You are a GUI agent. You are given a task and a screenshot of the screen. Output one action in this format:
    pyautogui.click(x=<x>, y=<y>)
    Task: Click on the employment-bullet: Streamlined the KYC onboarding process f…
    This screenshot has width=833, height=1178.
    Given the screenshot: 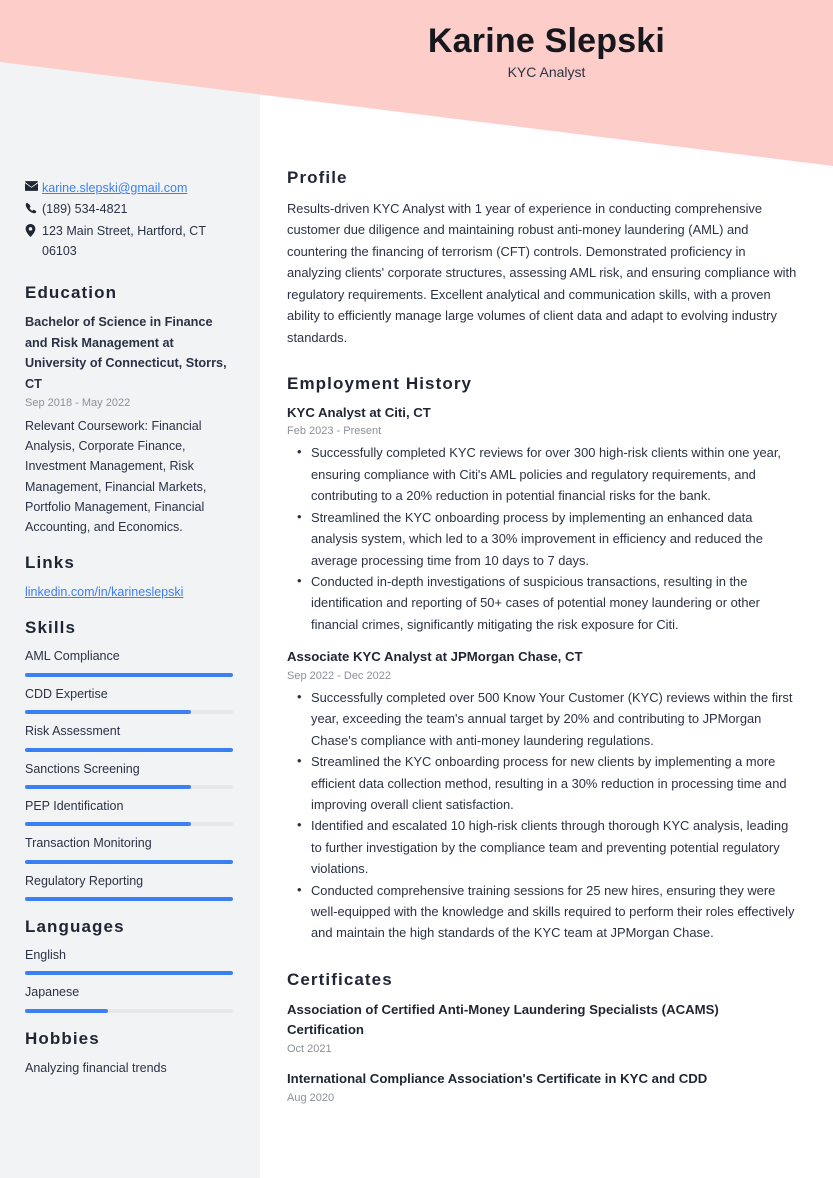 What is the action you would take?
    pyautogui.click(x=542, y=782)
    